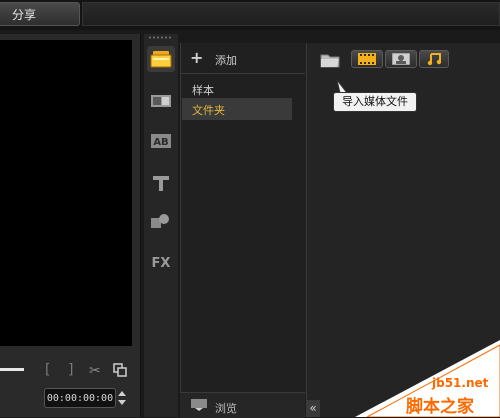 This screenshot has width=500, height=418. I want to click on svg-text: FX, so click(161, 263).